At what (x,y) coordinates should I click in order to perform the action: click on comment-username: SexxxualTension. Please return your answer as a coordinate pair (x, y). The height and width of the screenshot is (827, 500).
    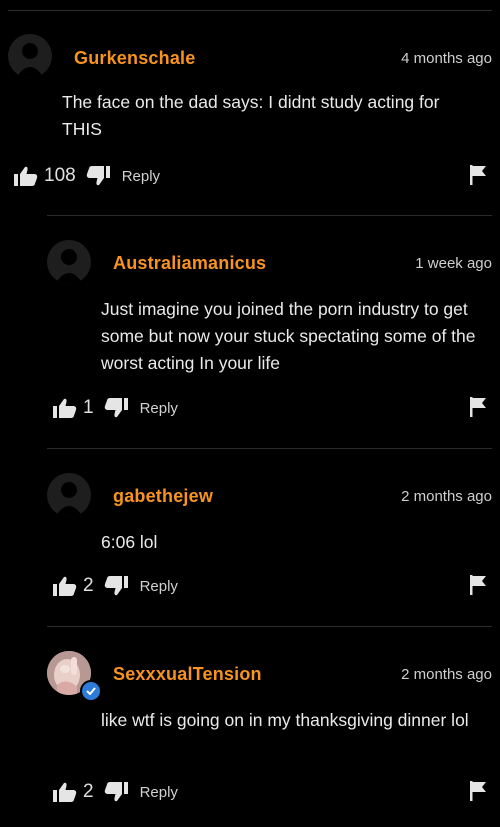
    Looking at the image, I should click on (187, 674).